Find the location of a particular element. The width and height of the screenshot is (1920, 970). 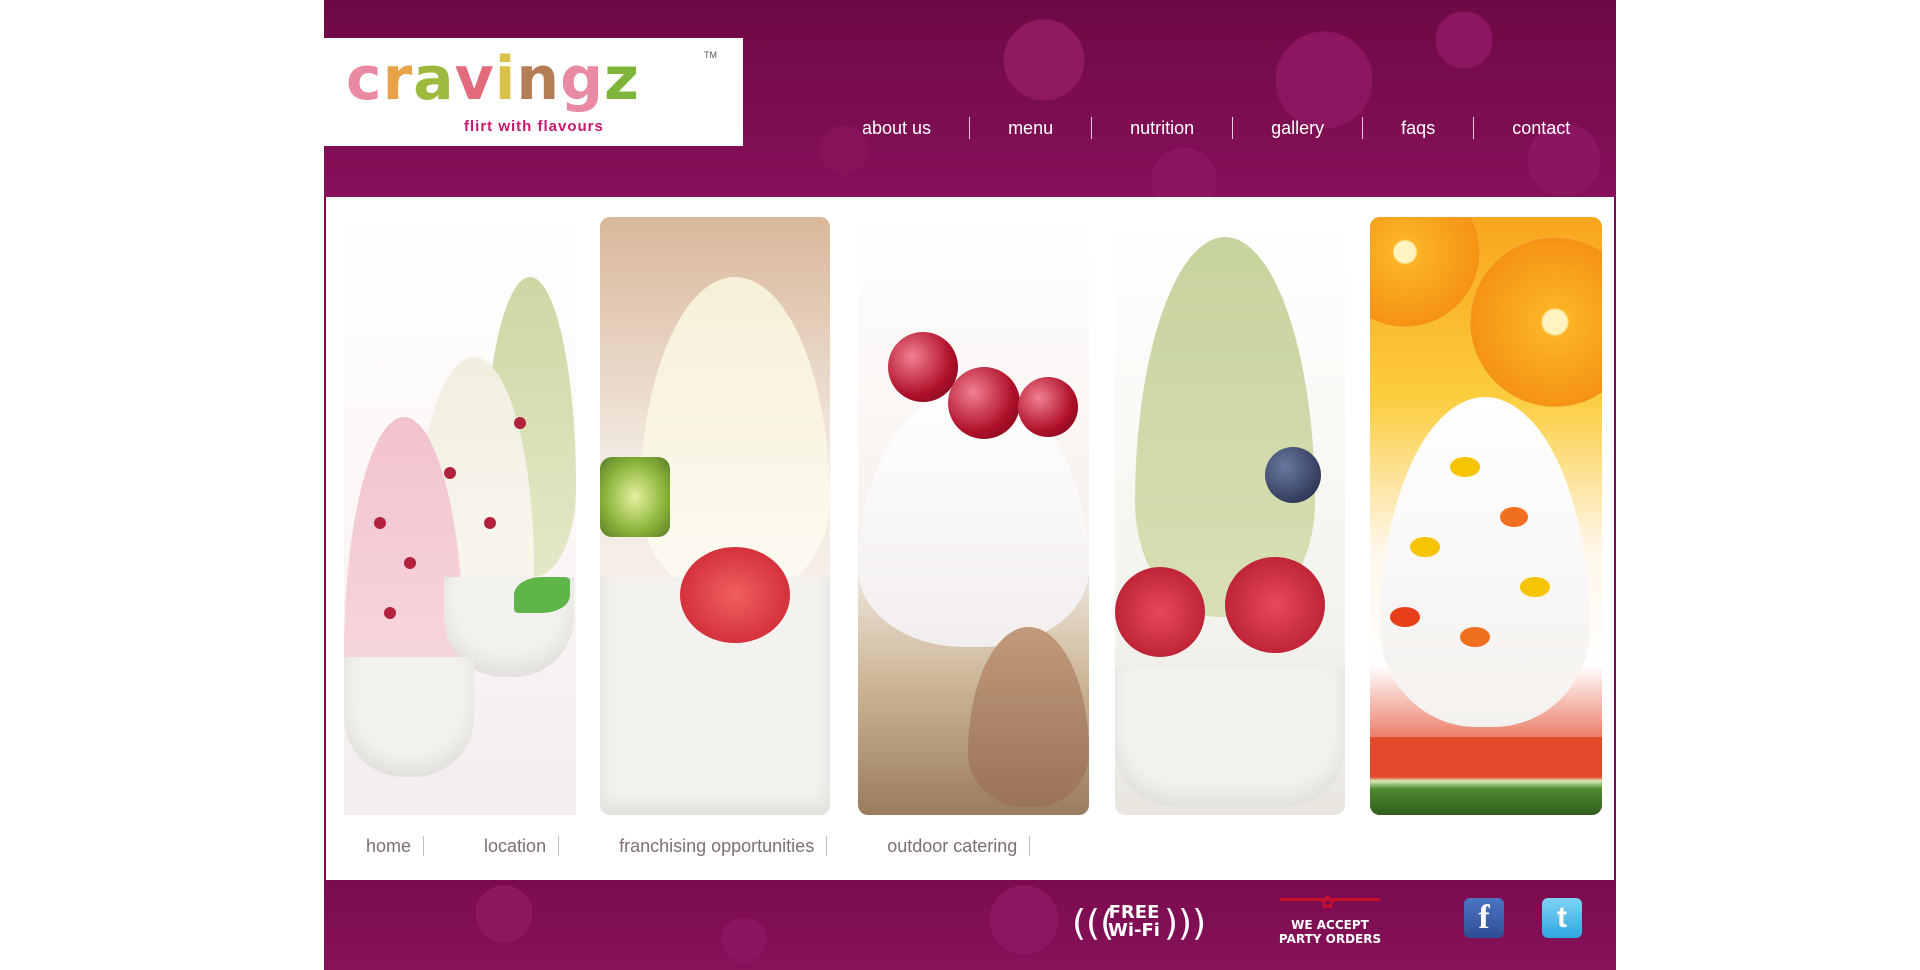

party-line1: WE ACCEPT is located at coordinates (1330, 925).